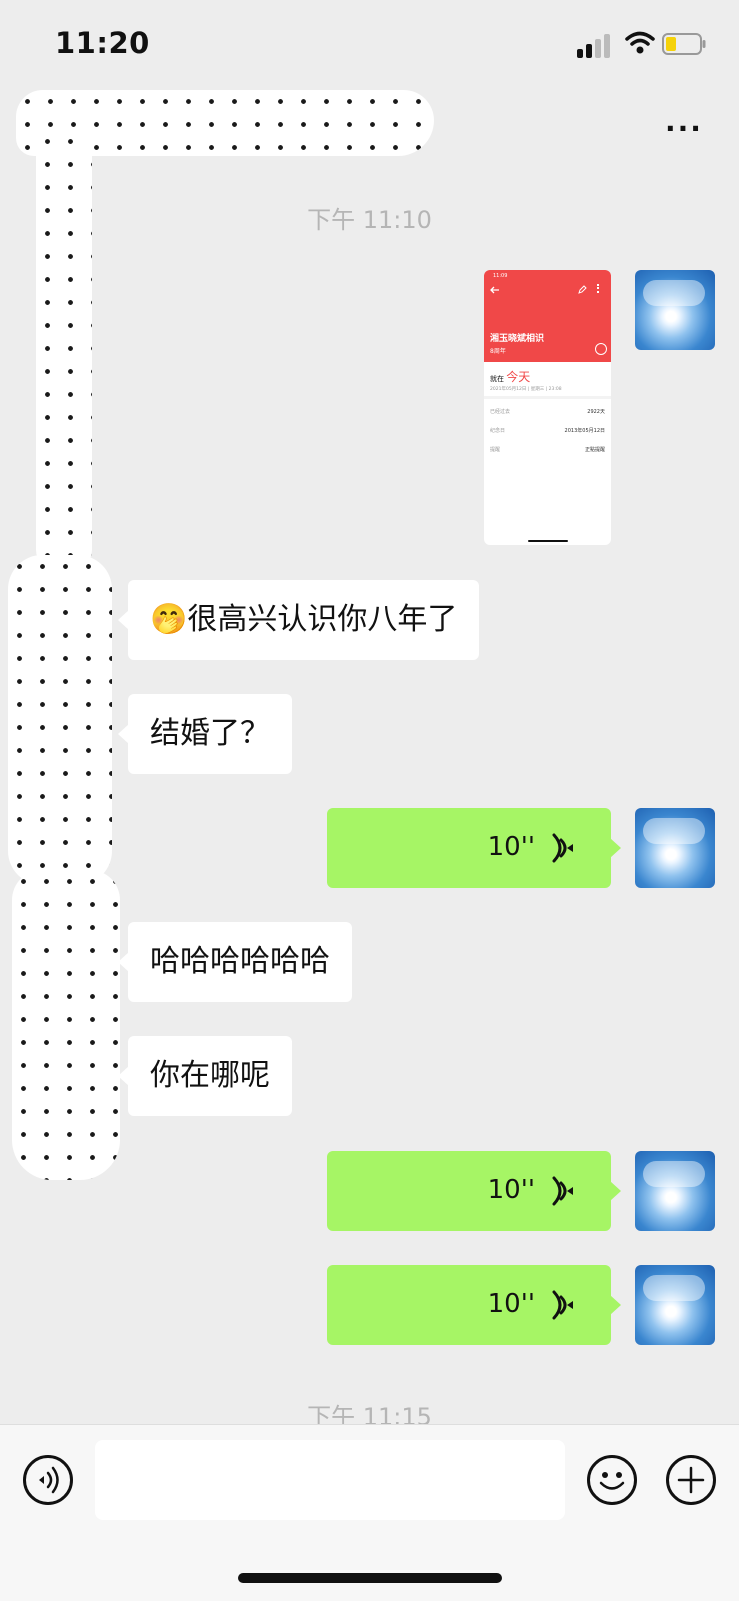 The image size is (739, 1601). What do you see at coordinates (596, 412) in the screenshot?
I see `card-row-value: 2922天` at bounding box center [596, 412].